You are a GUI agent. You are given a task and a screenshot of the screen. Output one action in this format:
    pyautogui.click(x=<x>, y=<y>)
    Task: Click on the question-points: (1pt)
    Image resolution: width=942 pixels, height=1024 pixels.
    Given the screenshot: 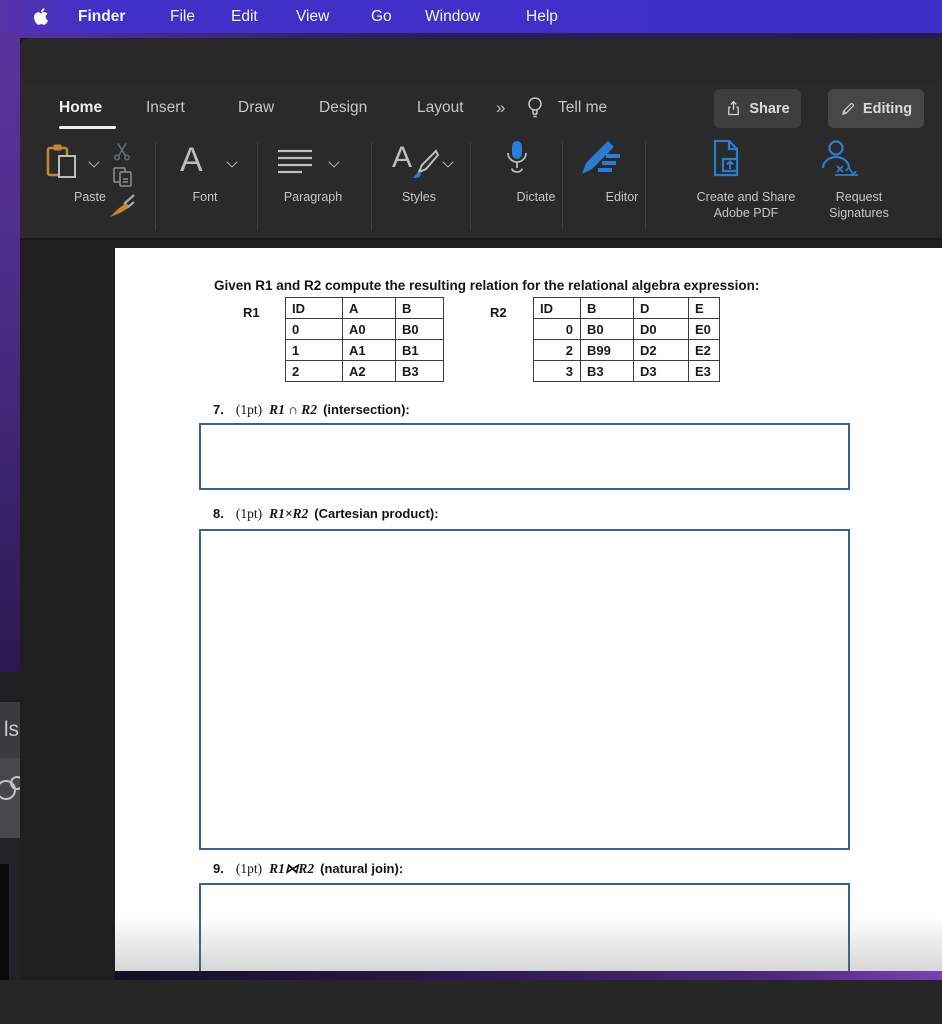 What is the action you would take?
    pyautogui.click(x=249, y=409)
    